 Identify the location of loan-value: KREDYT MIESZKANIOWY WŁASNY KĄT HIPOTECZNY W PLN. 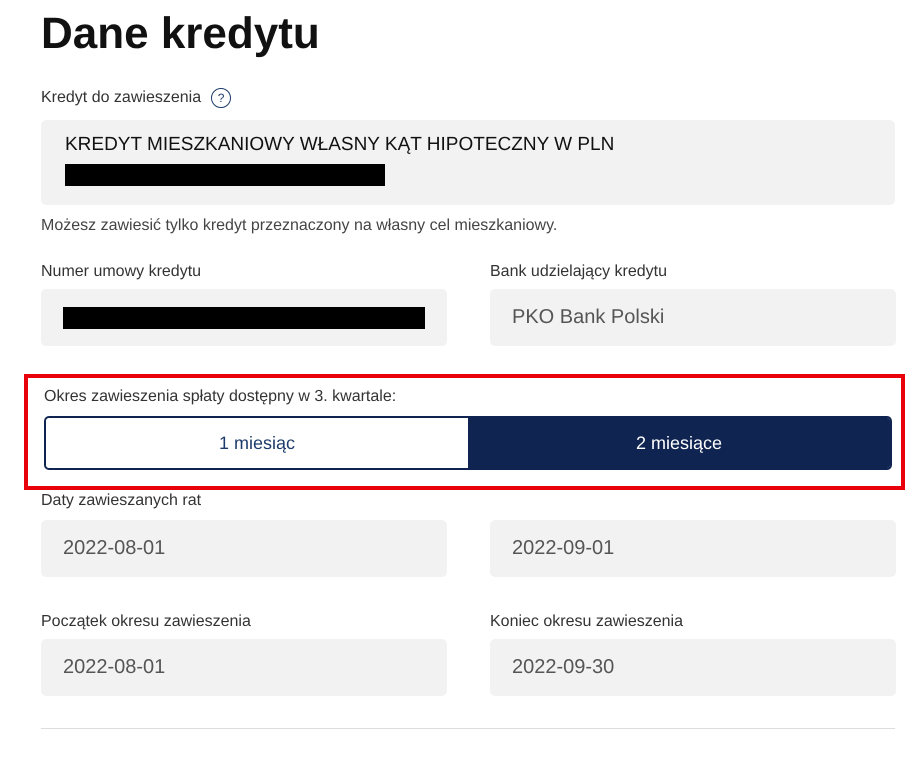
(340, 145).